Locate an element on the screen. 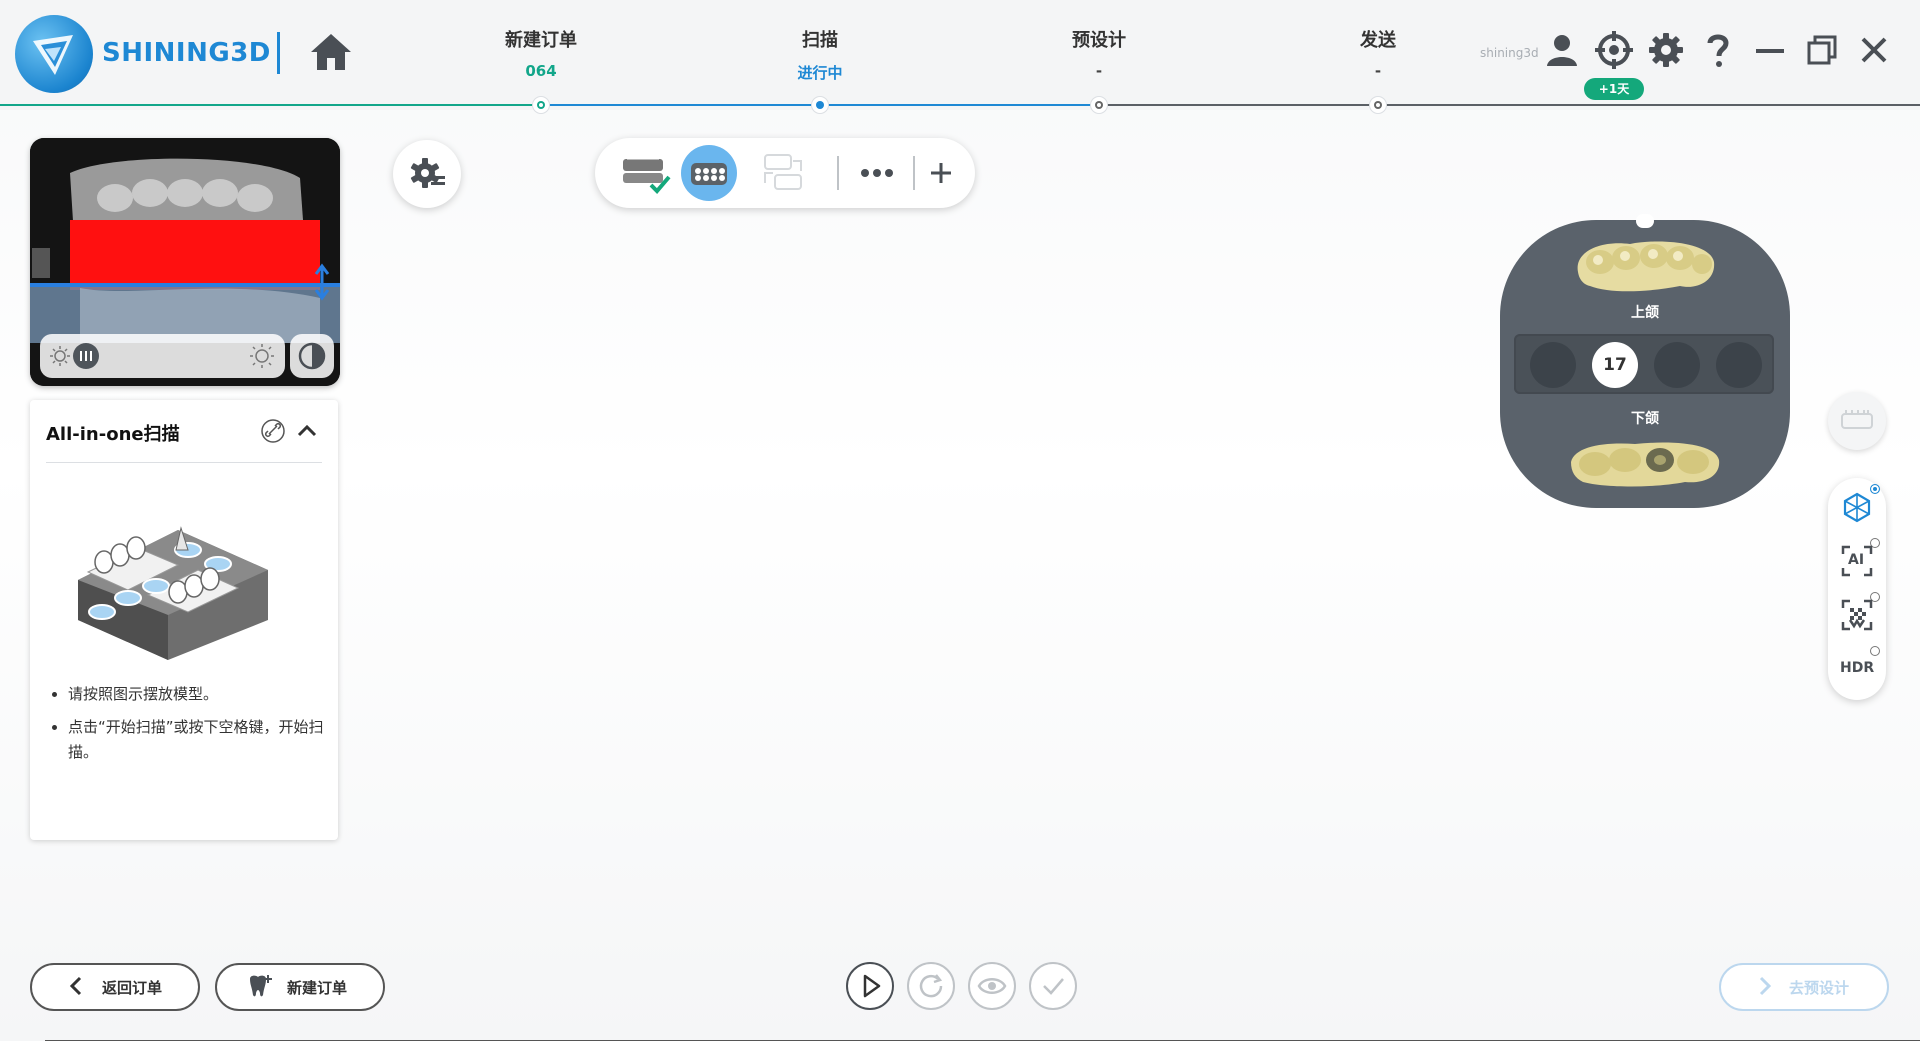  more-icon is located at coordinates (877, 173).